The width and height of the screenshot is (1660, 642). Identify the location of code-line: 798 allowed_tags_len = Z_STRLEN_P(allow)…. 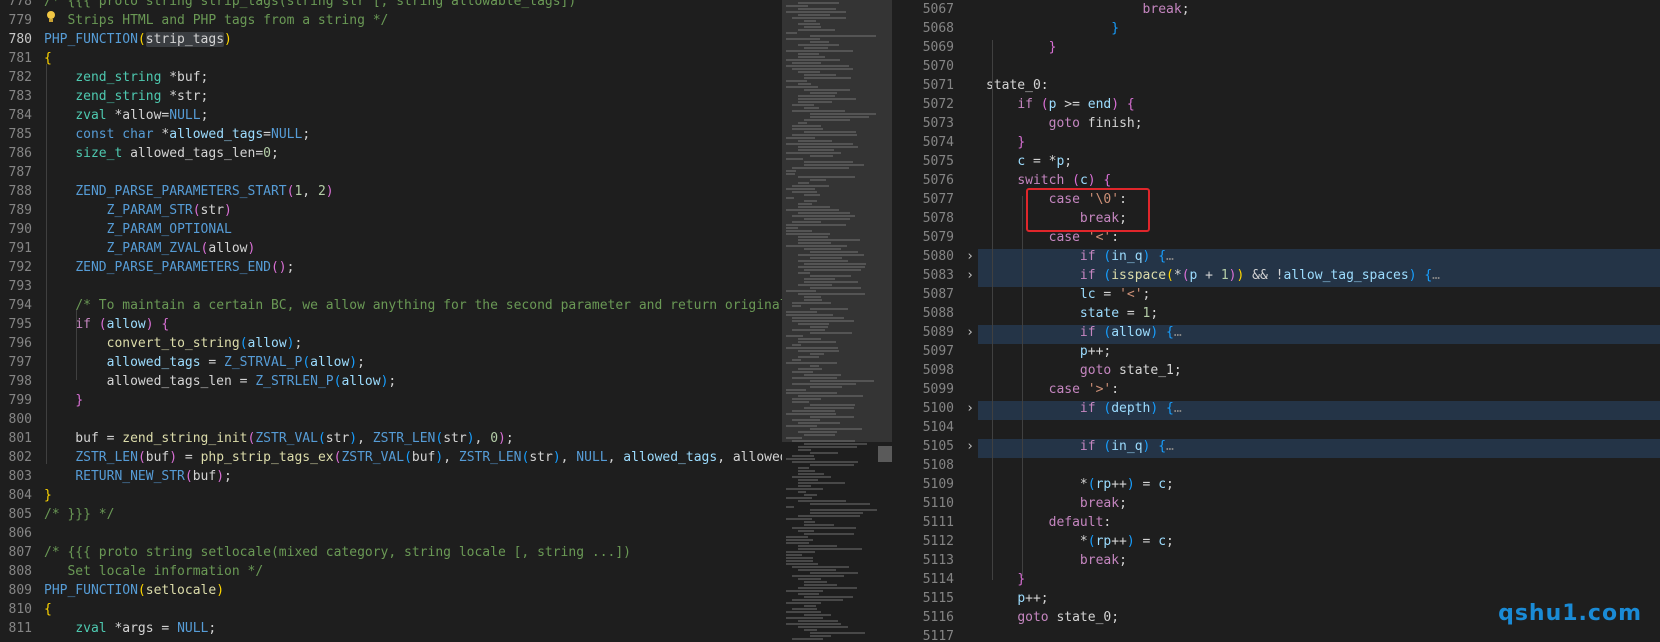
(391, 383).